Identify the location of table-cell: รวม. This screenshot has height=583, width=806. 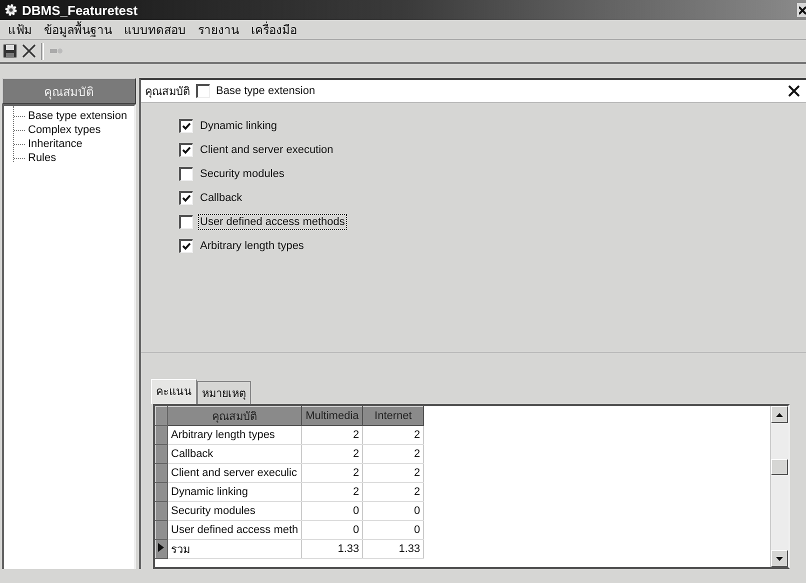
(235, 549).